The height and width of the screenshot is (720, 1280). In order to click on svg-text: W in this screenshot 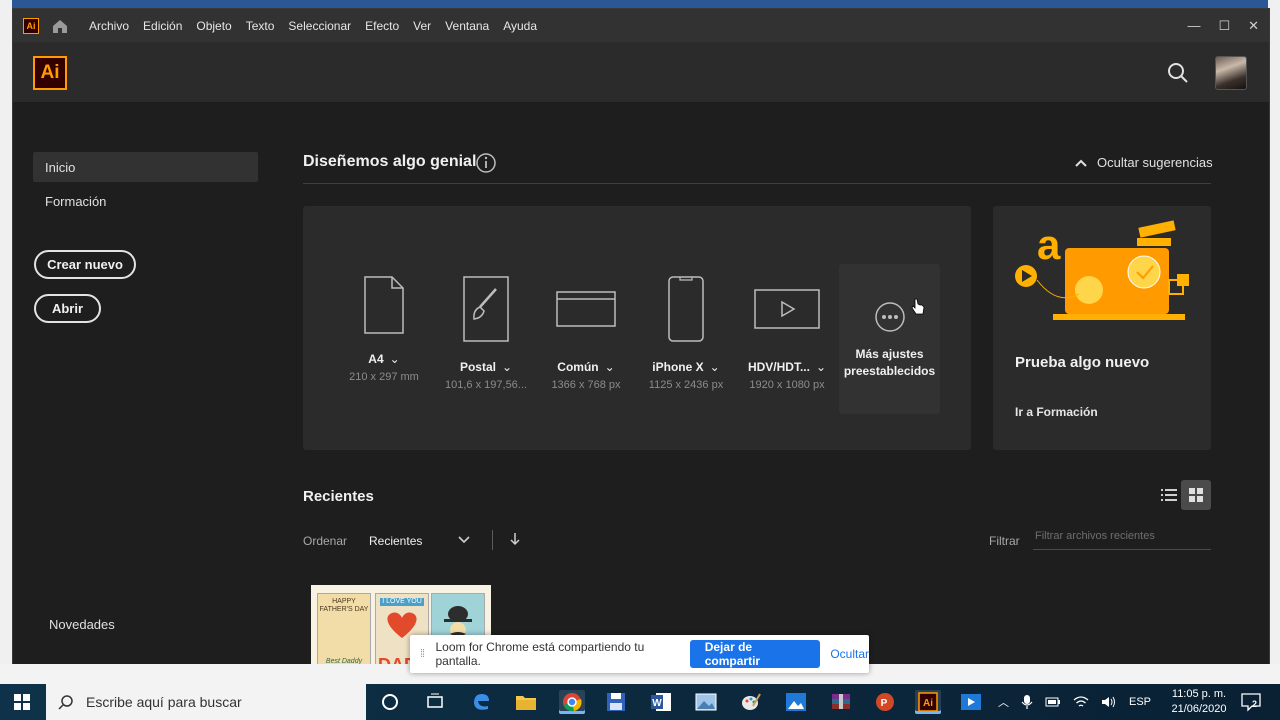, I will do `click(657, 703)`.